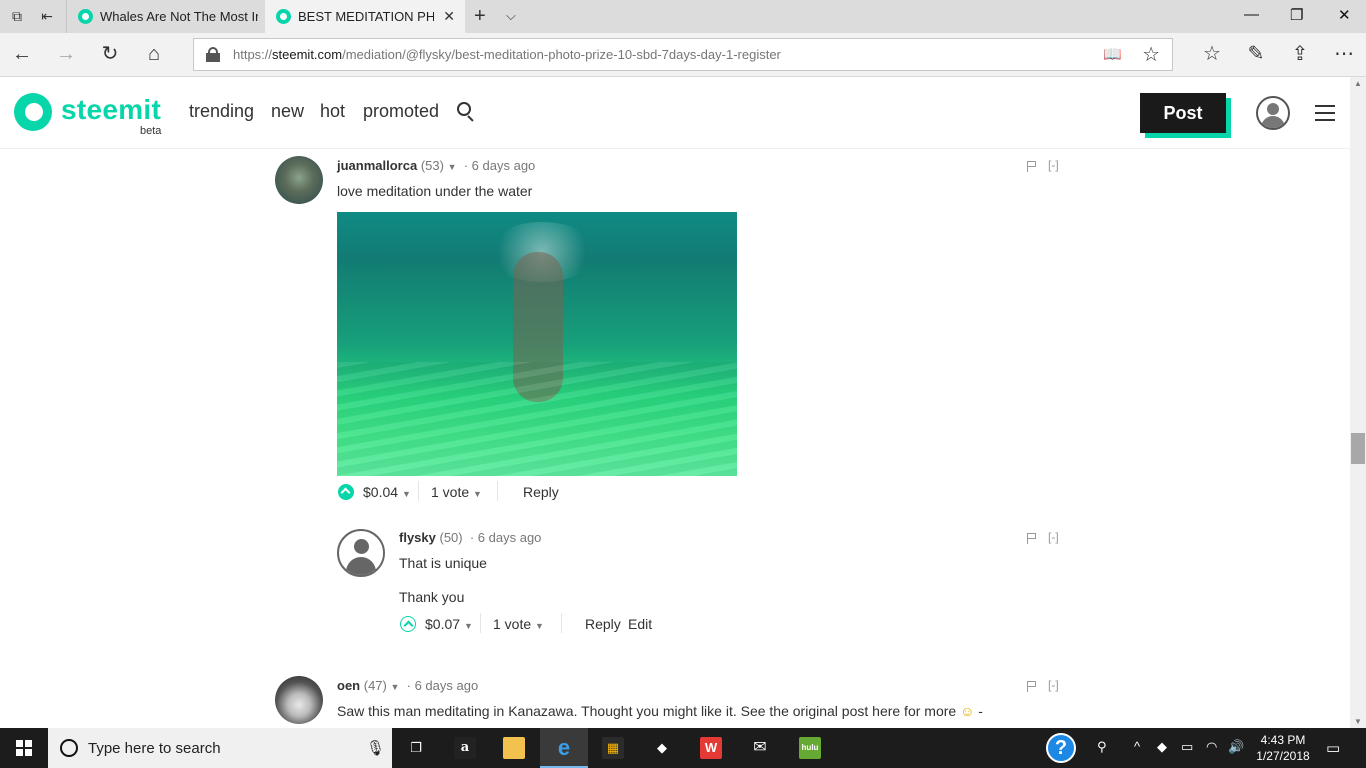 Image resolution: width=1366 pixels, height=768 pixels. What do you see at coordinates (416, 748) in the screenshot?
I see `task-view-button: ❐` at bounding box center [416, 748].